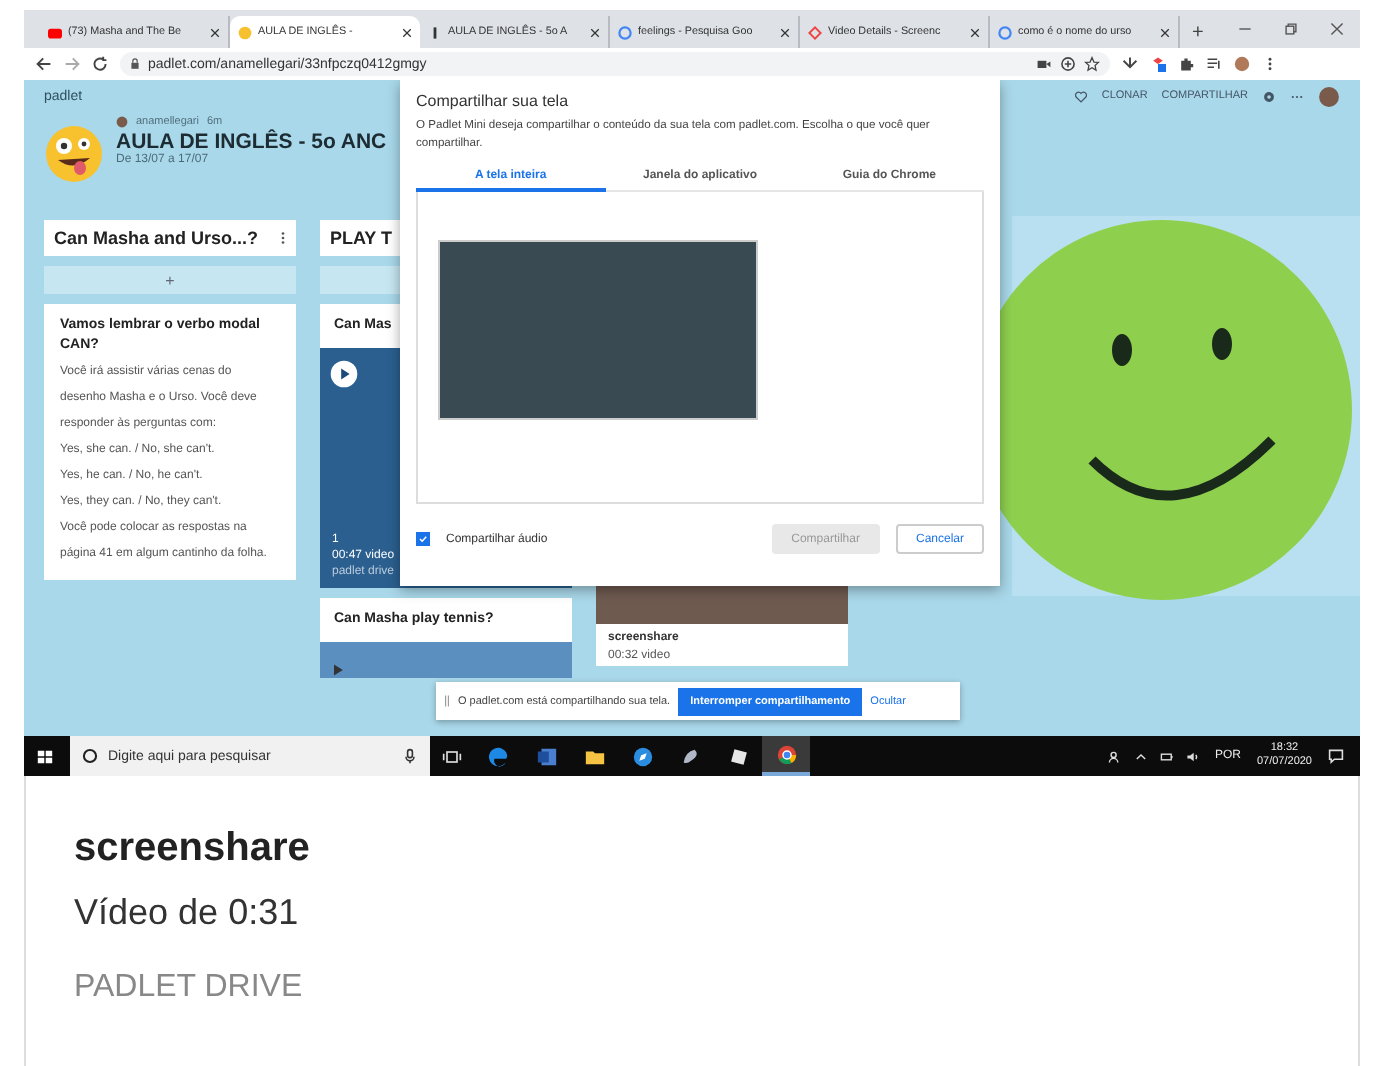 The width and height of the screenshot is (1384, 1066). I want to click on heart-icon, so click(1080, 96).